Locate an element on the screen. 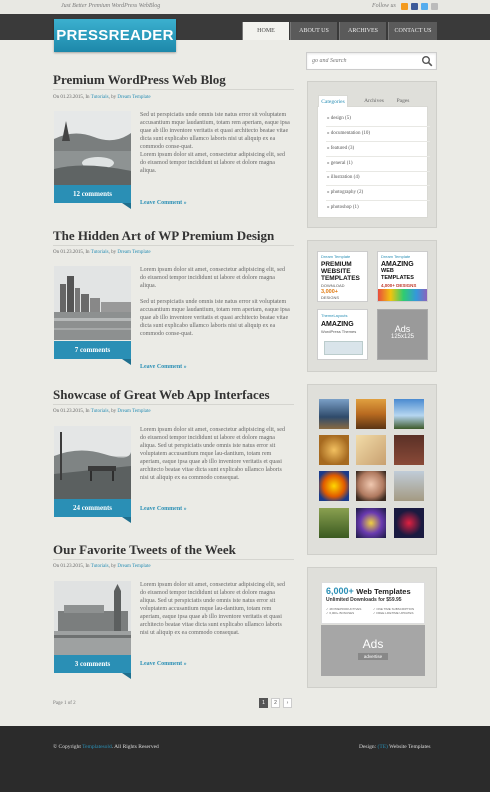  post-title: The Hidden Art of WP Premium Design is located at coordinates (163, 236).